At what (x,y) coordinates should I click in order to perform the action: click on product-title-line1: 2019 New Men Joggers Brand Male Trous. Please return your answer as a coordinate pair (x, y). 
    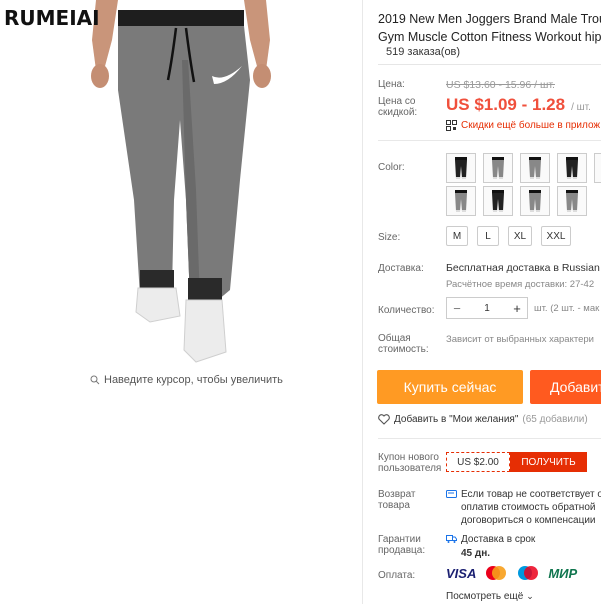
    Looking at the image, I should click on (489, 19).